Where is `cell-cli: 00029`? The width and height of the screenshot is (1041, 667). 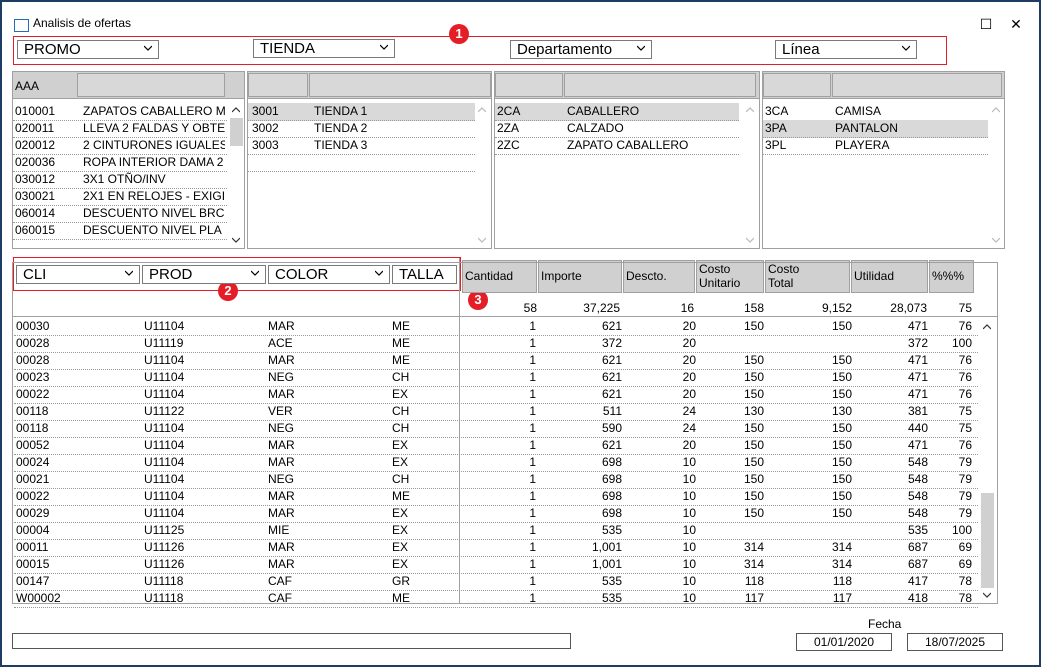 cell-cli: 00029 is located at coordinates (33, 513).